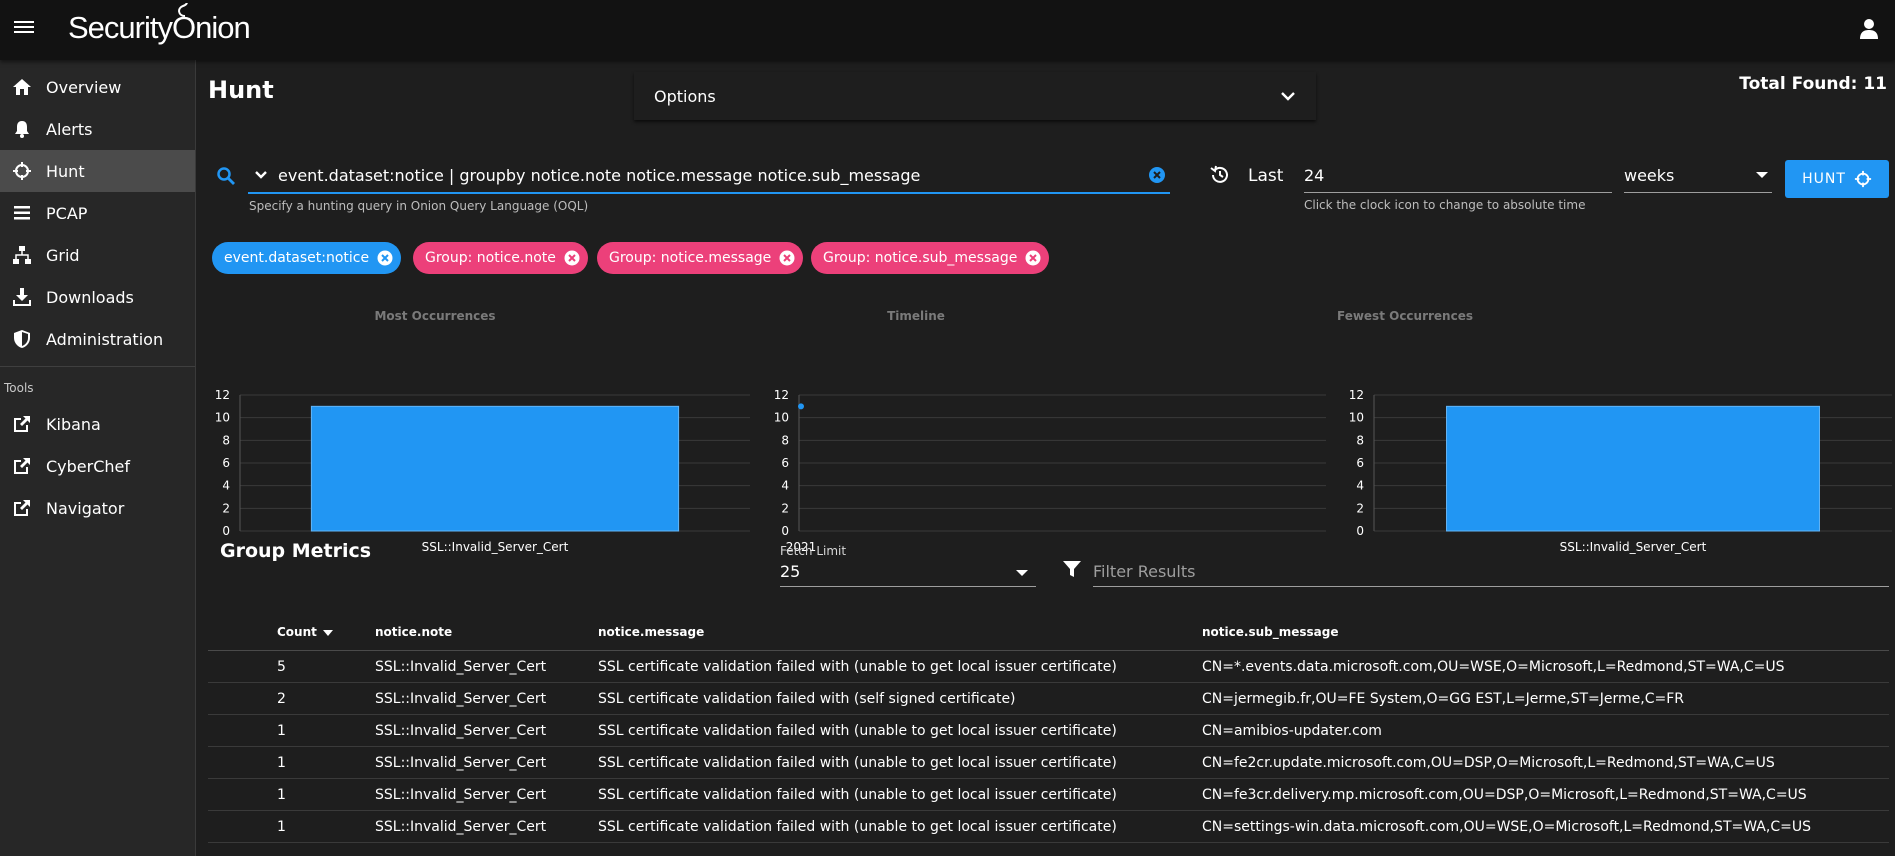 This screenshot has height=856, width=1895. Describe the element at coordinates (1050, 471) in the screenshot. I see `timeline-chart: 0246810122021` at that location.